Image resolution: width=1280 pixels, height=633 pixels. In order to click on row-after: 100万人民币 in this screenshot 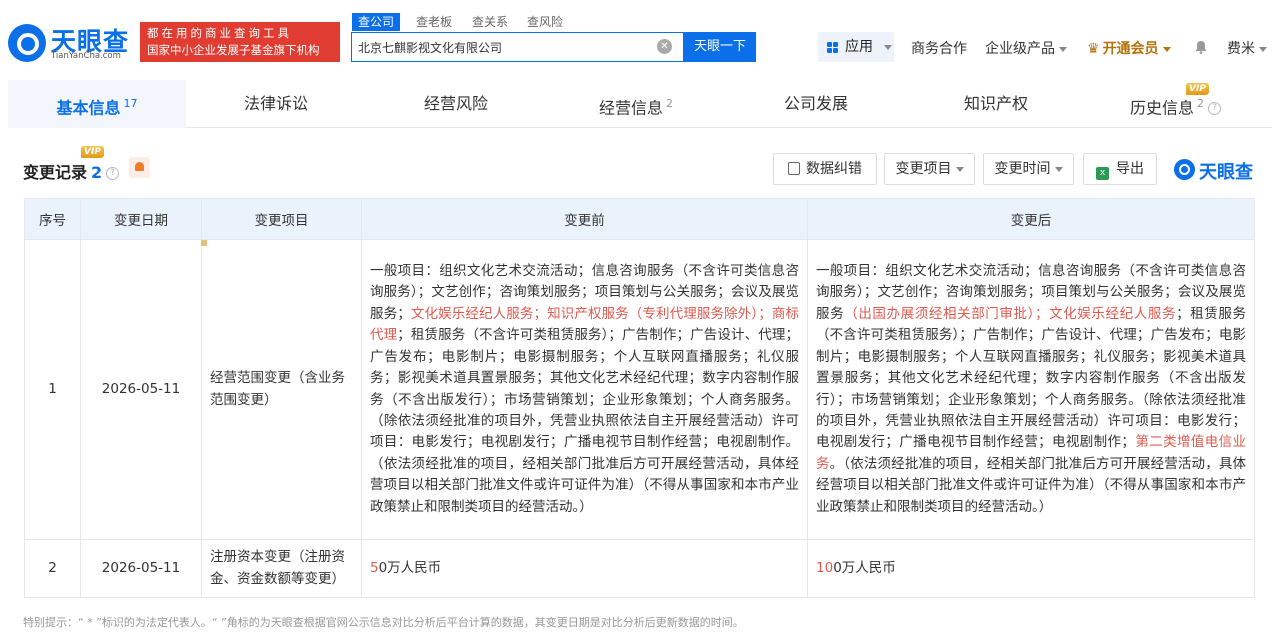, I will do `click(1031, 568)`.